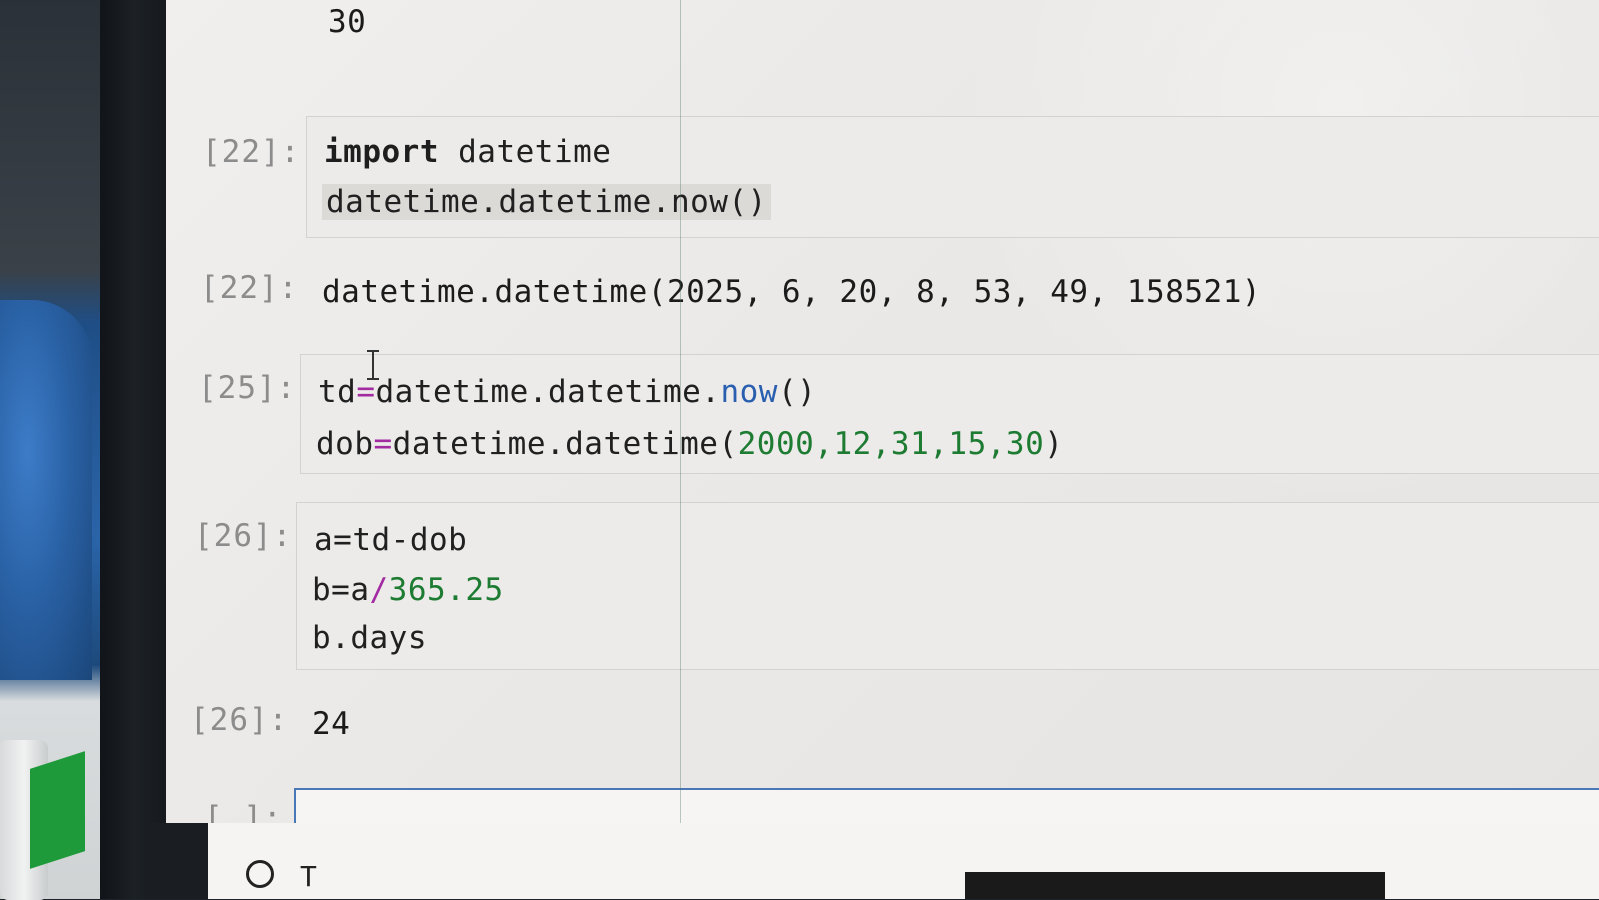 The width and height of the screenshot is (1599, 900). Describe the element at coordinates (347, 22) in the screenshot. I see `previous-output: 30` at that location.